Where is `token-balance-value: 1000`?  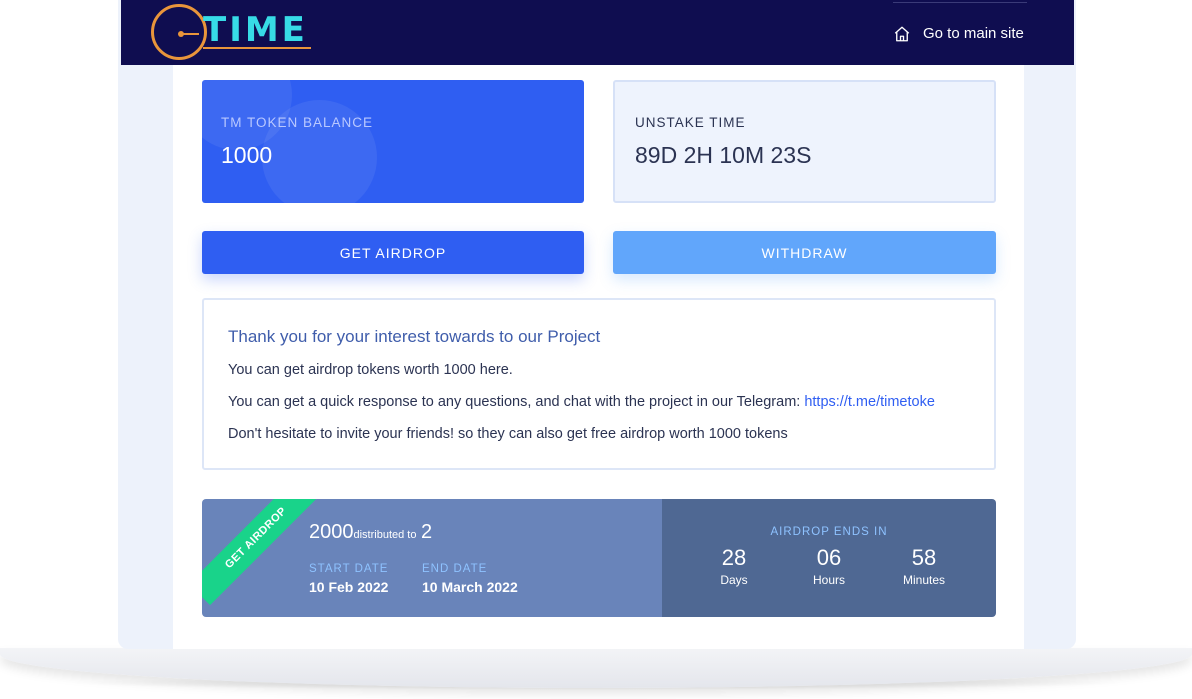
token-balance-value: 1000 is located at coordinates (247, 155).